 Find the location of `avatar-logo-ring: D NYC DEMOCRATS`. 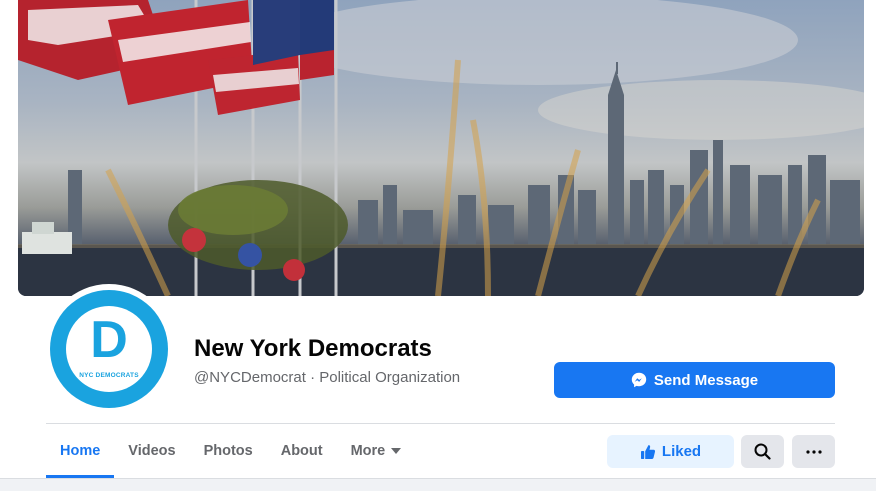

avatar-logo-ring: D NYC DEMOCRATS is located at coordinates (109, 349).